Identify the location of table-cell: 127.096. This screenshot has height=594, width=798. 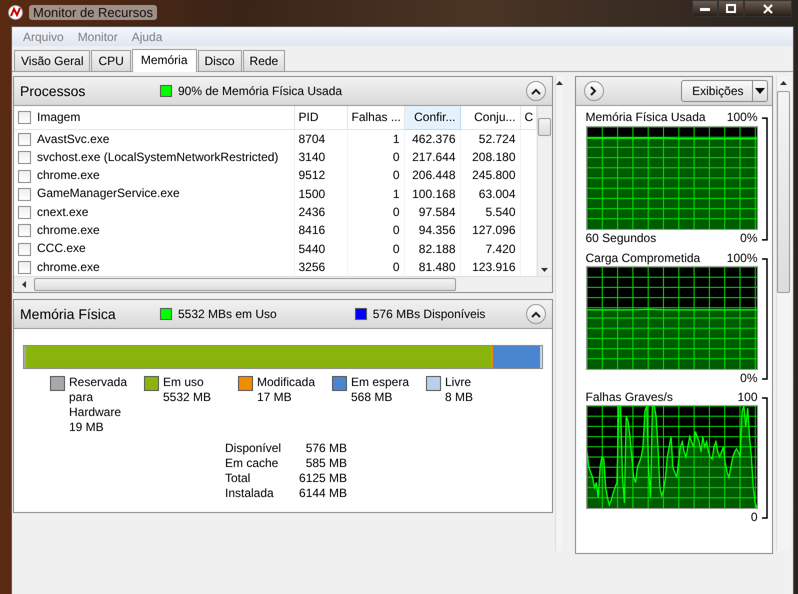
(490, 230).